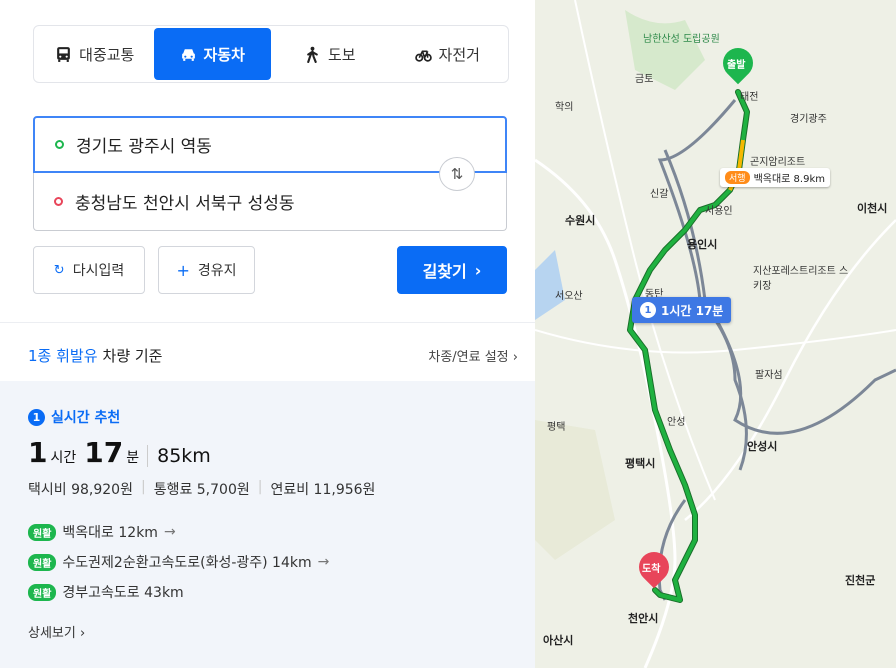 This screenshot has width=896, height=668. What do you see at coordinates (312, 54) in the screenshot?
I see `walk-icon` at bounding box center [312, 54].